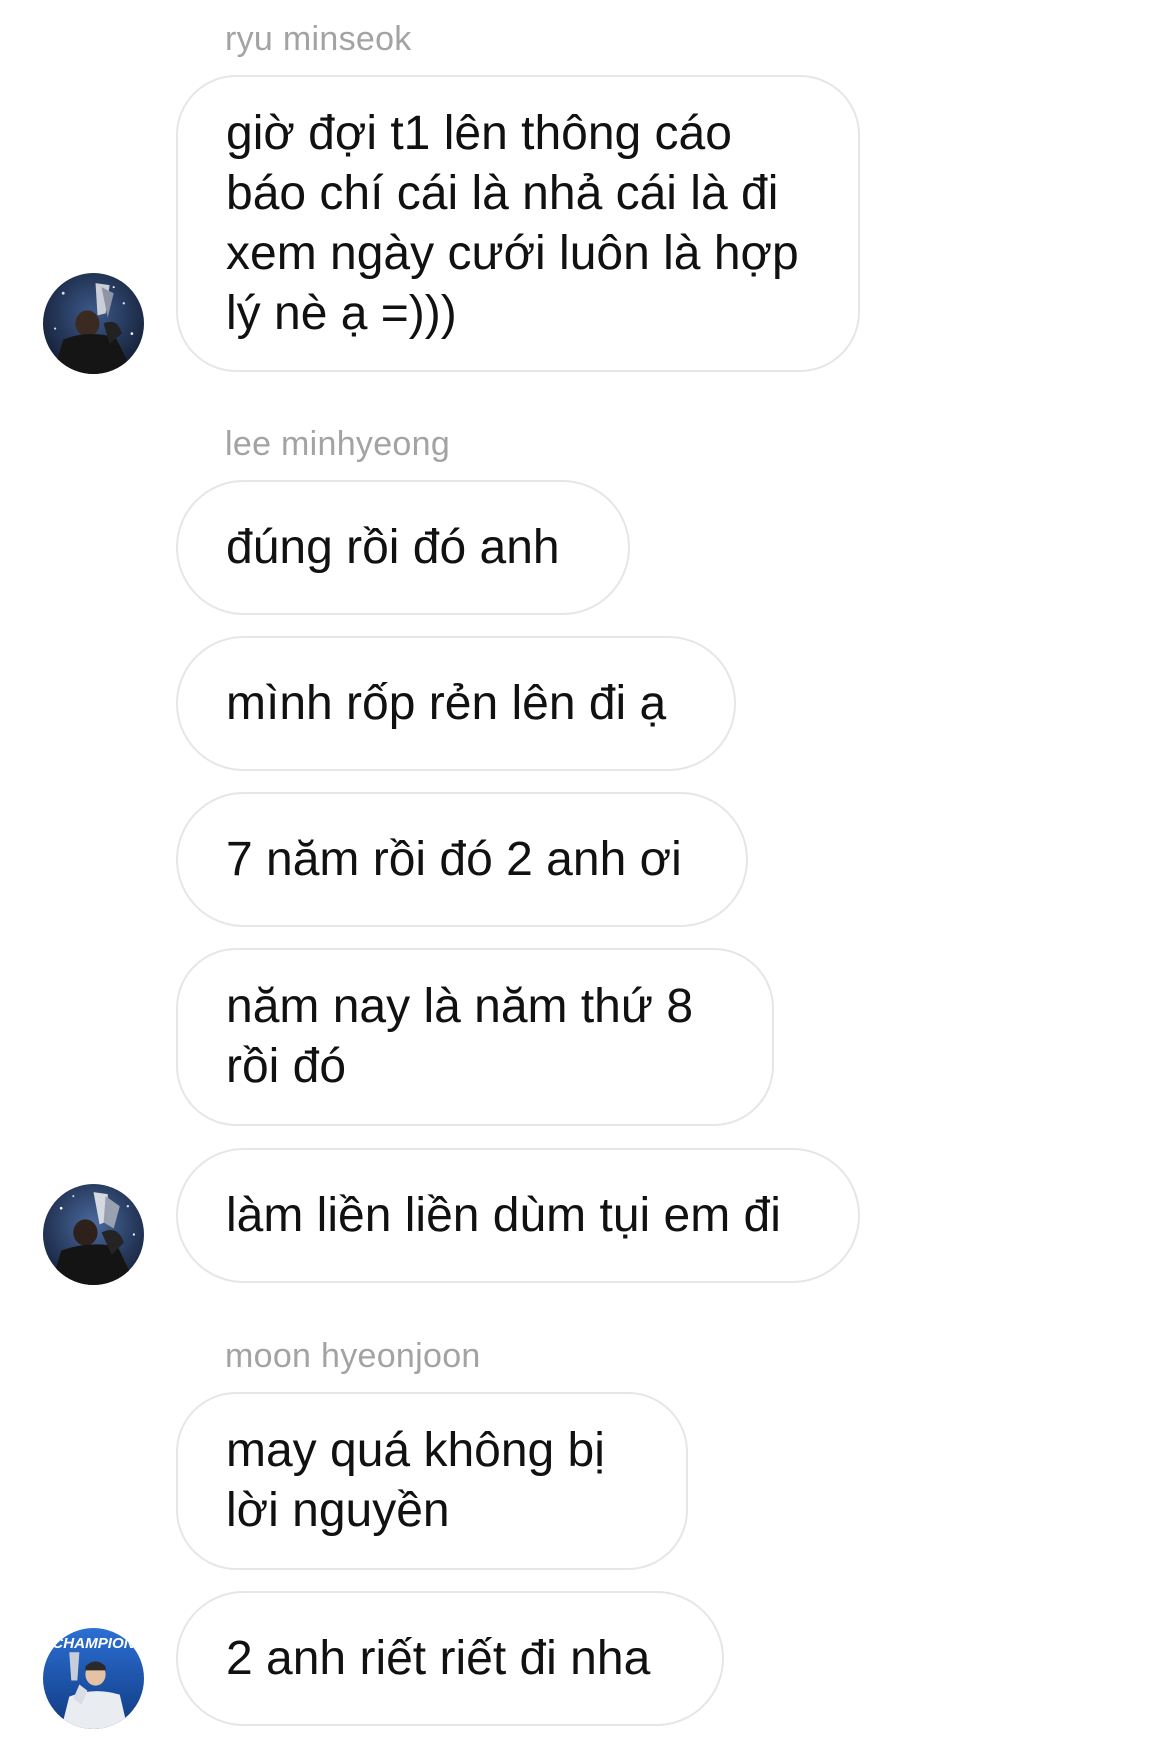 Image resolution: width=1170 pixels, height=1742 pixels. What do you see at coordinates (446, 703) in the screenshot?
I see `message-text: mình rốp rẻn lên đi ạ` at bounding box center [446, 703].